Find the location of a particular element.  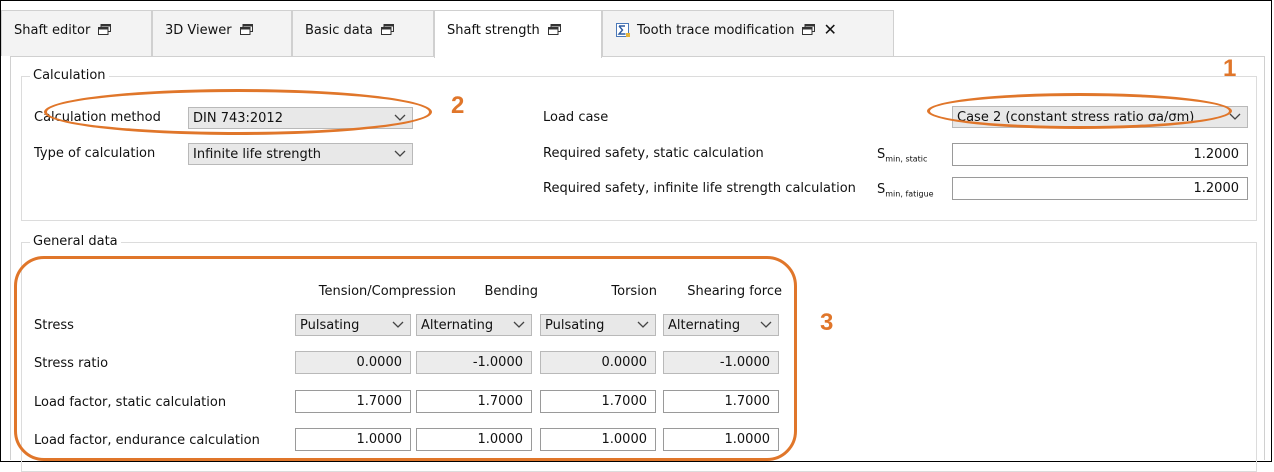

type-of-calculation-select: Infinite life strength is located at coordinates (300, 154).